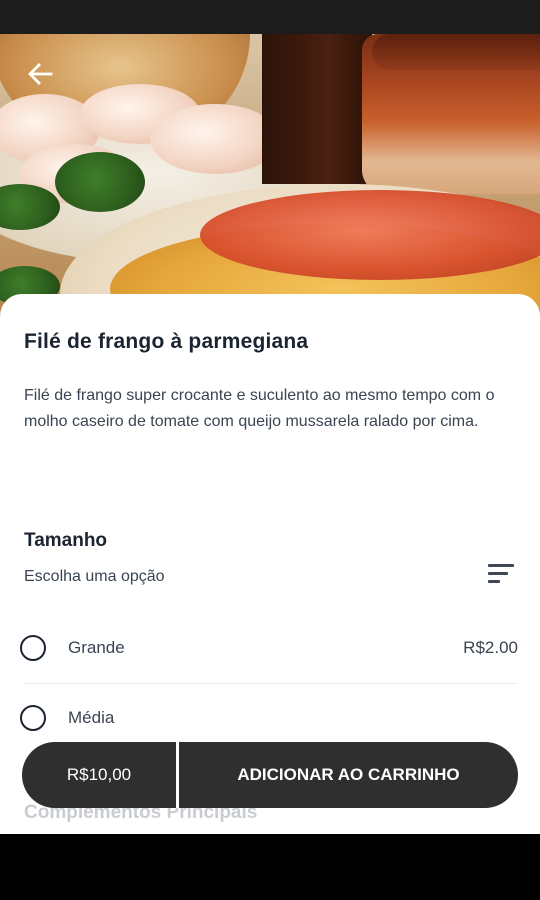 The image size is (540, 900). Describe the element at coordinates (348, 775) in the screenshot. I see `add-to-cart-button: ADICIONAR AO CARRINHO` at that location.